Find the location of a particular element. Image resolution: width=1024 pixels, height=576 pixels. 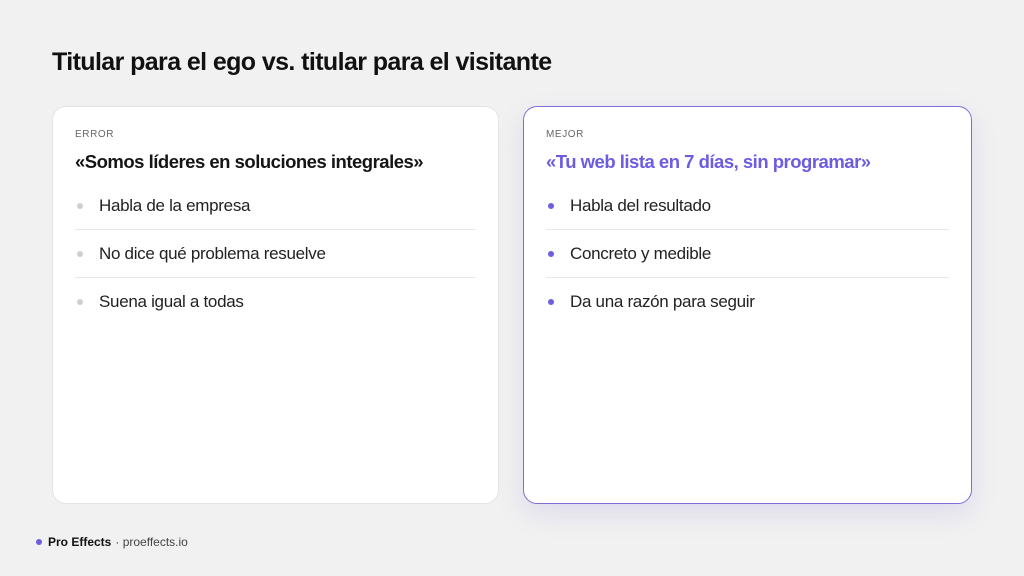

brand-name: Pro Effects is located at coordinates (80, 542).